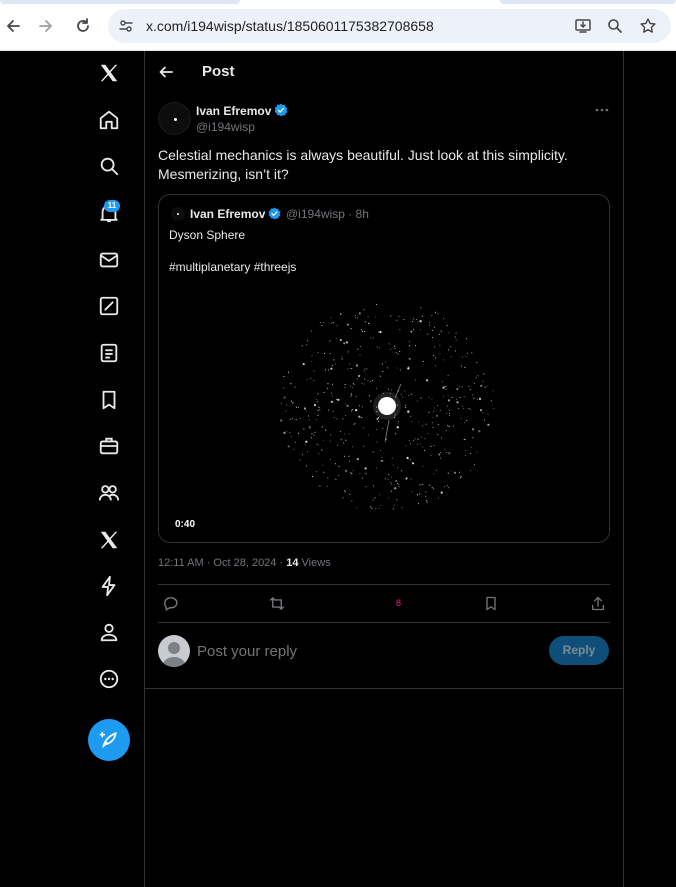 The height and width of the screenshot is (887, 676). Describe the element at coordinates (174, 118) in the screenshot. I see `author-avatar` at that location.